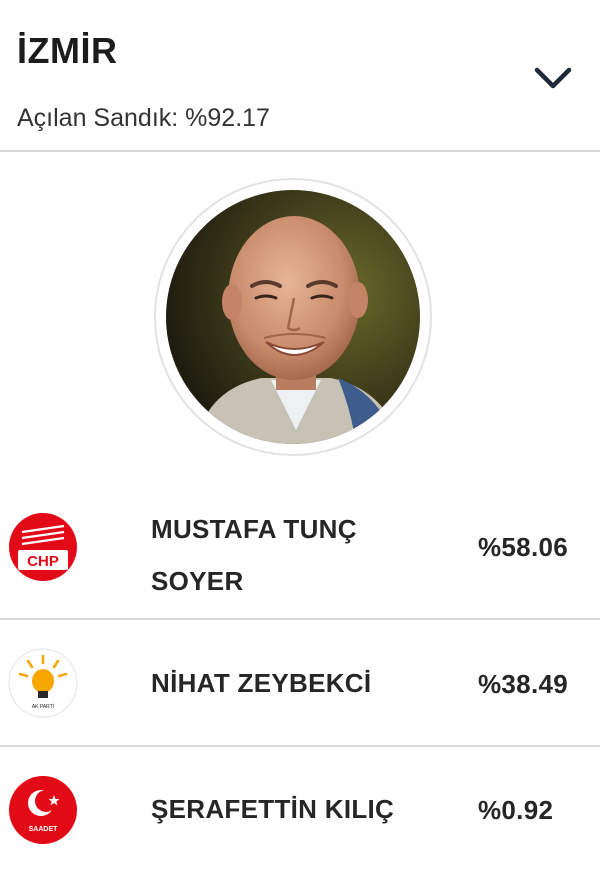 This screenshot has height=884, width=600. I want to click on chp-party-logo: CHP, so click(43, 547).